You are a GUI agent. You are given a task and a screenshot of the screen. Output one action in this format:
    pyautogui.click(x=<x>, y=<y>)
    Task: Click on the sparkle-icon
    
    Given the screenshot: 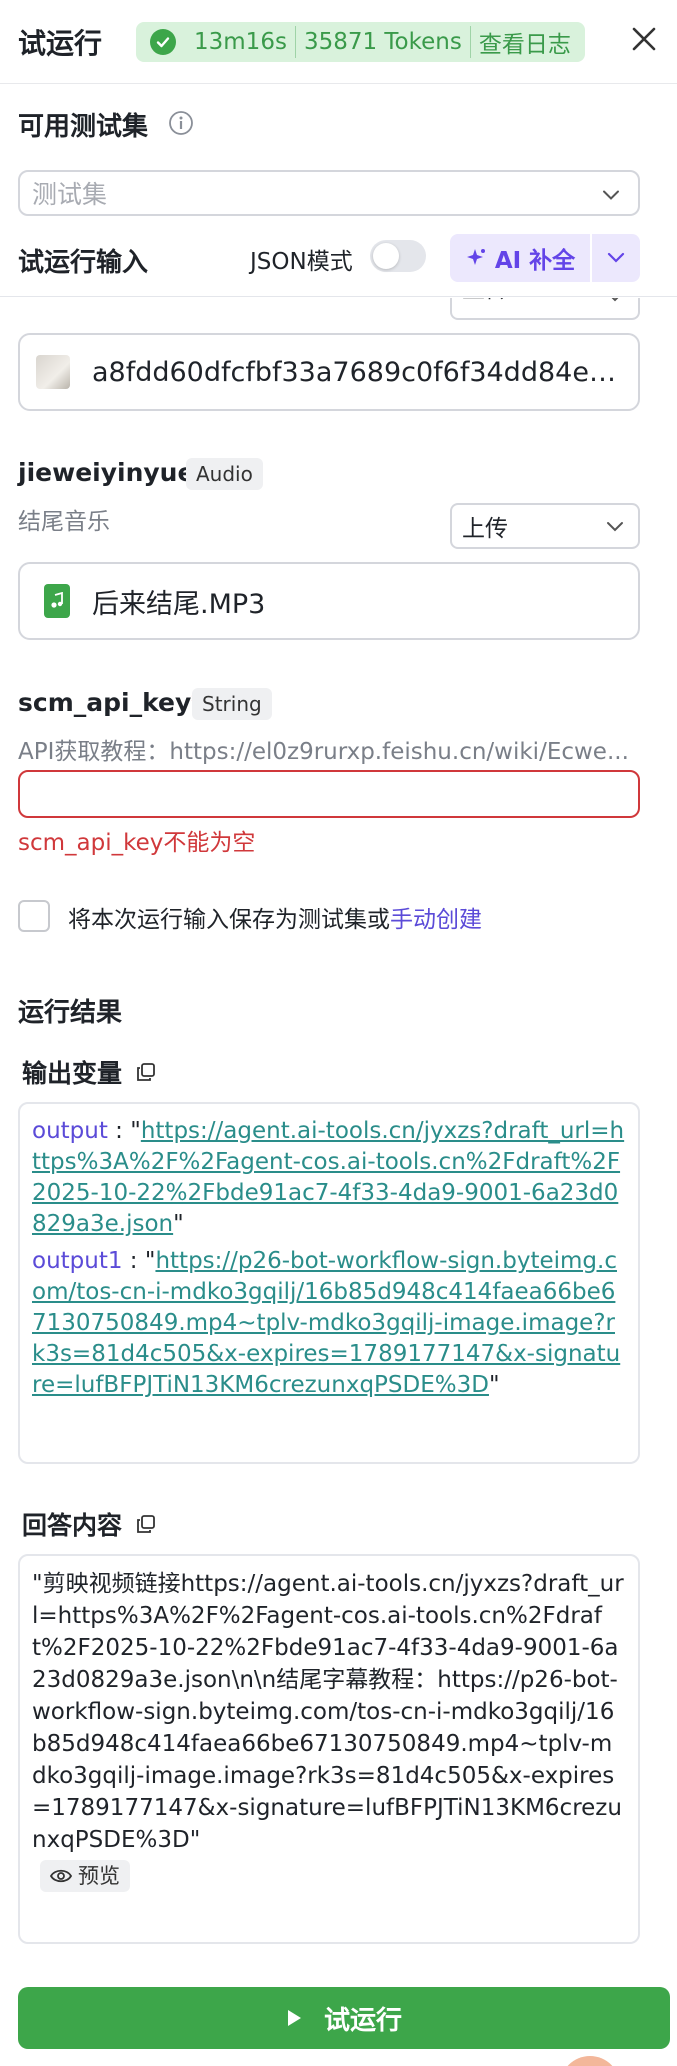 What is the action you would take?
    pyautogui.click(x=476, y=258)
    